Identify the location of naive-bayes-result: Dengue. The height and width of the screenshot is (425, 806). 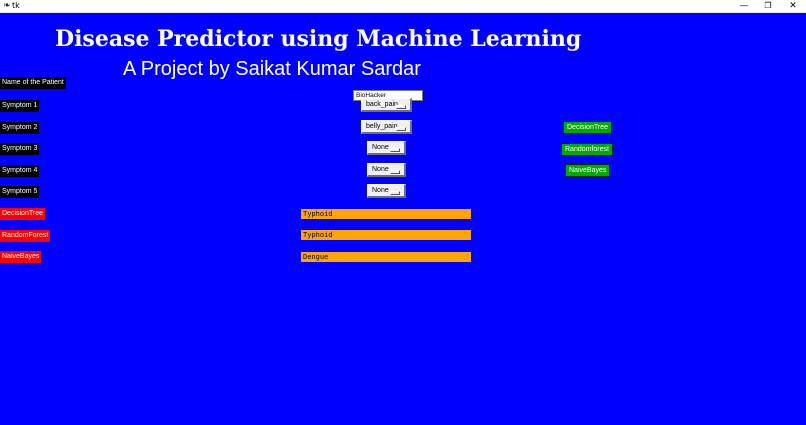
(386, 257).